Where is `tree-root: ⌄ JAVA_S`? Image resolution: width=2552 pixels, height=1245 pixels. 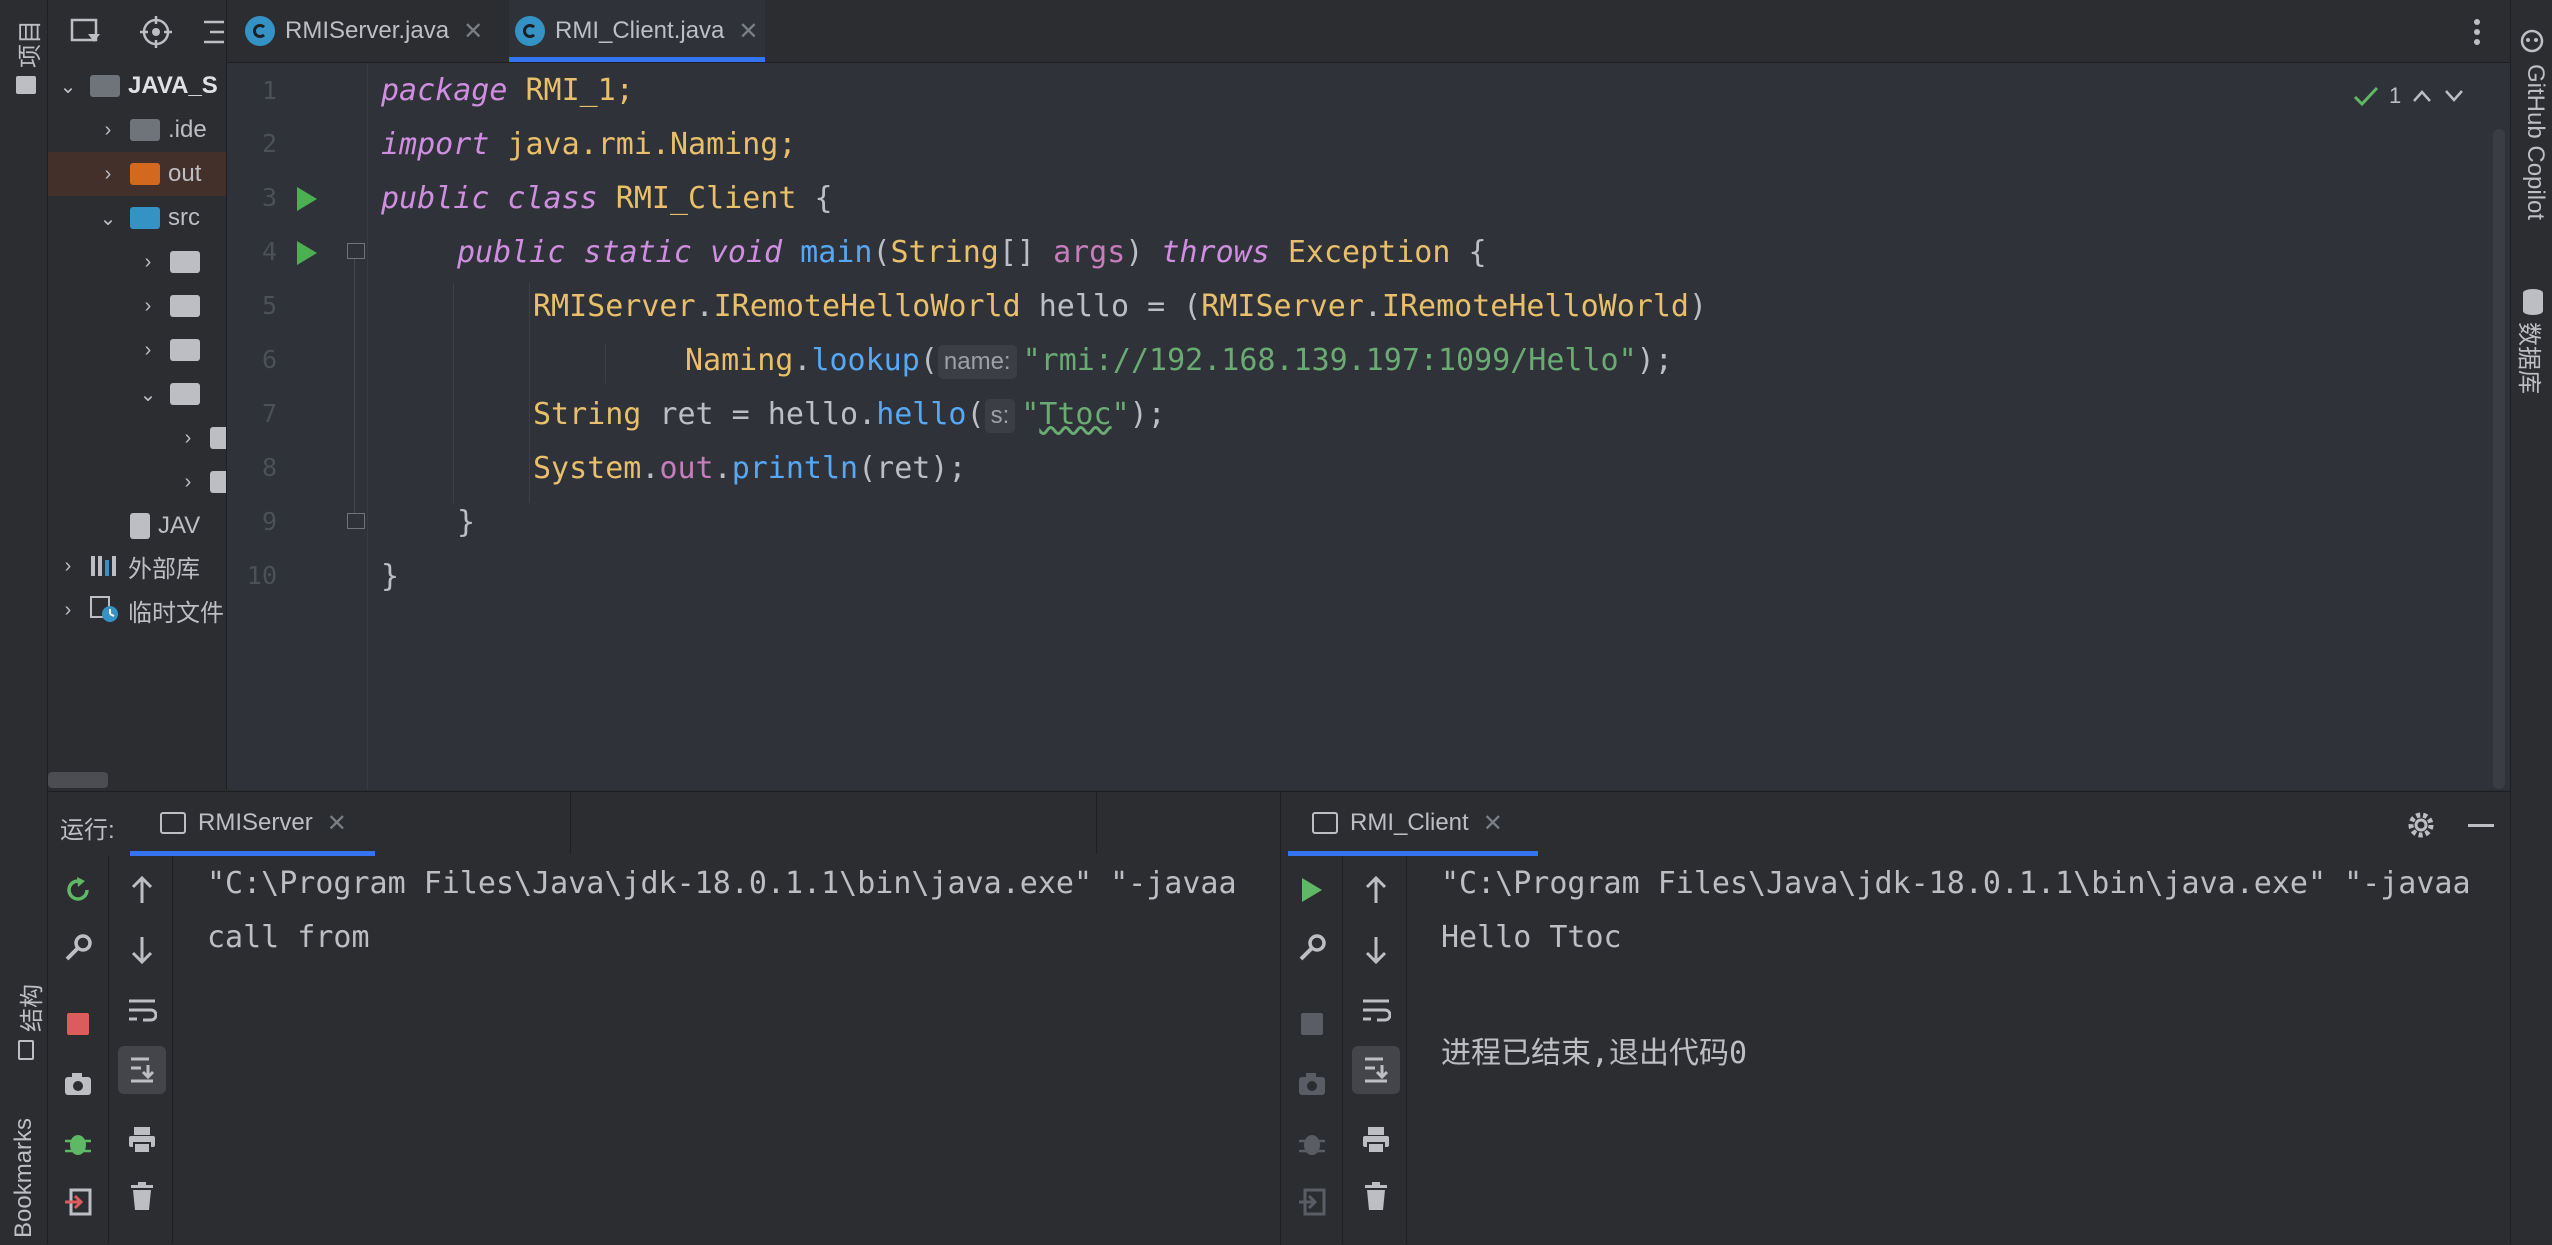 tree-root: ⌄ JAVA_S is located at coordinates (137, 86).